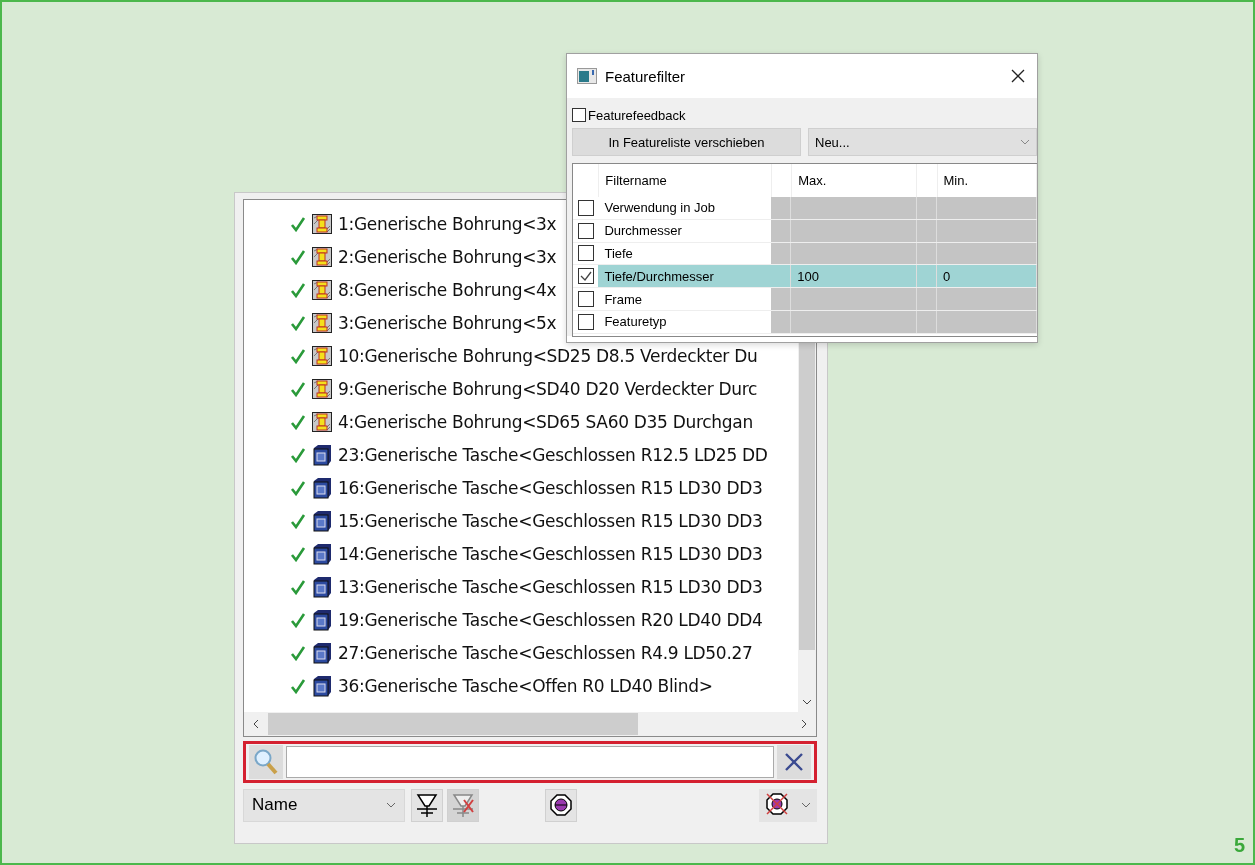 Image resolution: width=1255 pixels, height=865 pixels. What do you see at coordinates (587, 76) in the screenshot?
I see `window-icon` at bounding box center [587, 76].